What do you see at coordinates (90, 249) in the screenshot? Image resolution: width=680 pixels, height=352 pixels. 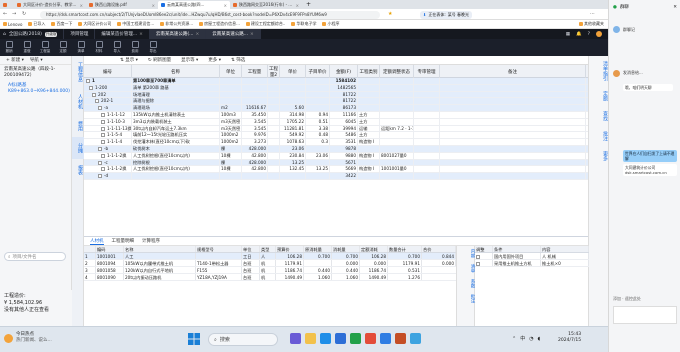 I see `resource-column-header` at bounding box center [90, 249].